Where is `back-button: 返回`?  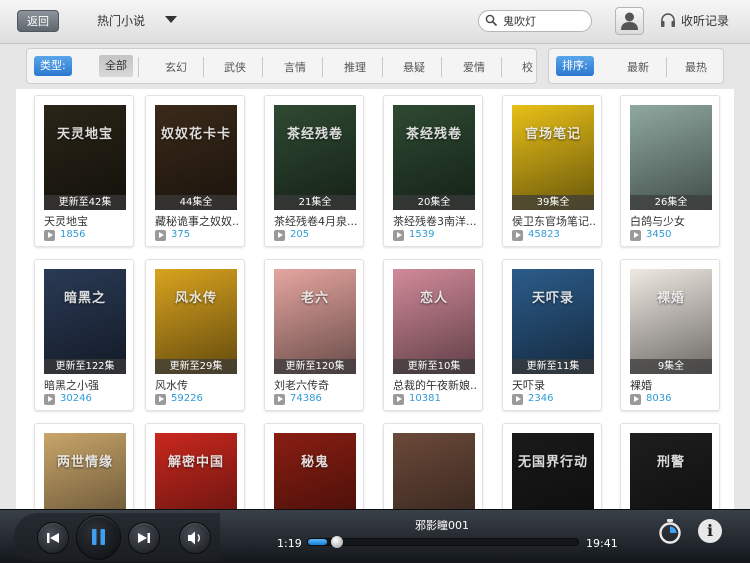
back-button: 返回 is located at coordinates (38, 21).